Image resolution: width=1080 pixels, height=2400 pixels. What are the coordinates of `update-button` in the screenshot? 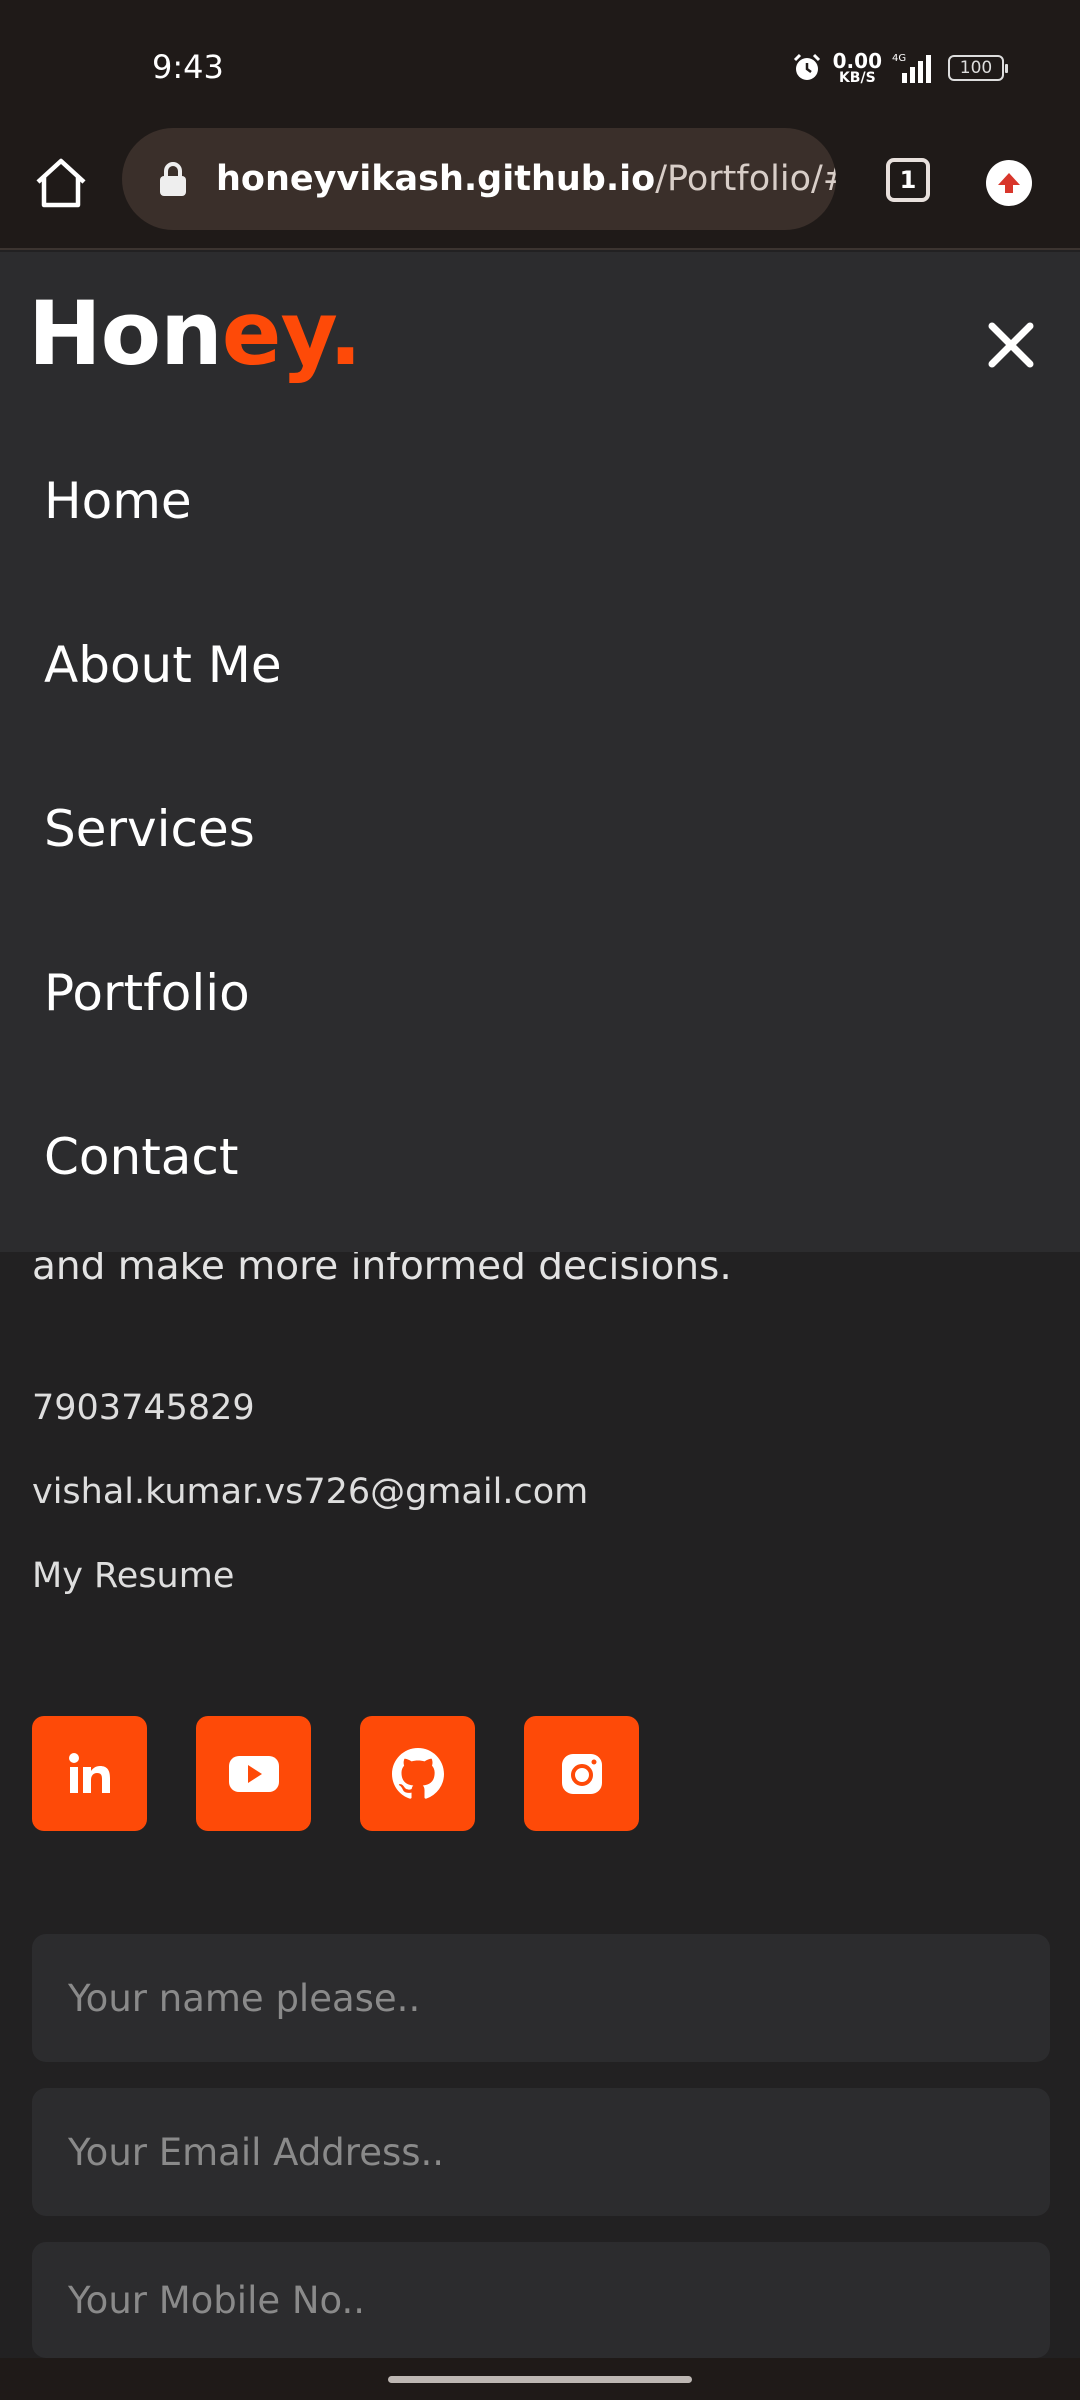 It's located at (1009, 183).